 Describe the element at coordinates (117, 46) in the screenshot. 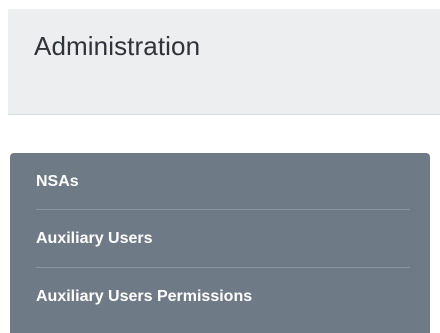

I see `page-title: Administration` at that location.